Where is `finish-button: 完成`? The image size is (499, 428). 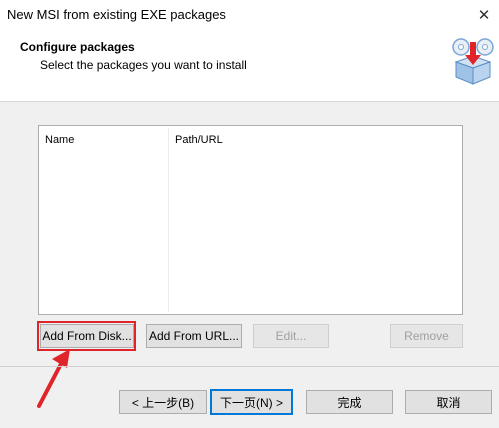
finish-button: 完成 is located at coordinates (349, 402).